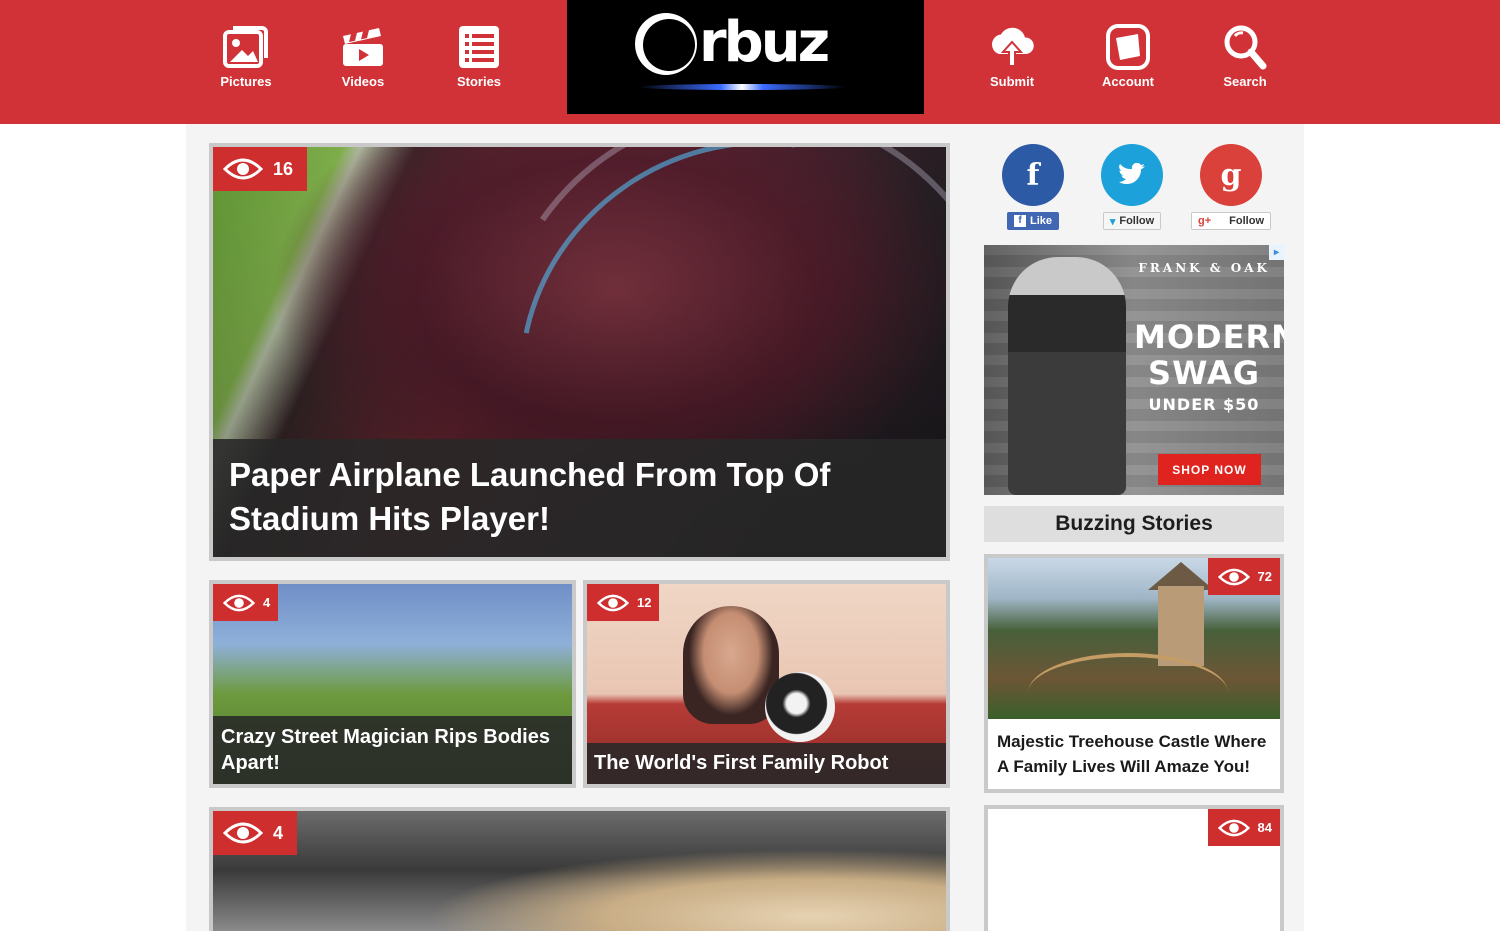  What do you see at coordinates (1204, 404) in the screenshot?
I see `ad-subline: UNDER $50` at bounding box center [1204, 404].